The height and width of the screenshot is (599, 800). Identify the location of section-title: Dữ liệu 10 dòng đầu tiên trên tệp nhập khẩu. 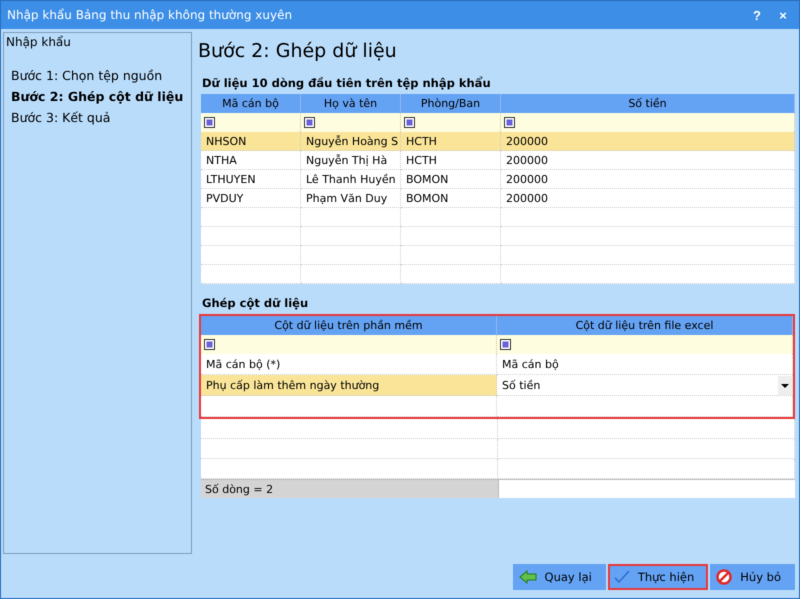
(347, 83).